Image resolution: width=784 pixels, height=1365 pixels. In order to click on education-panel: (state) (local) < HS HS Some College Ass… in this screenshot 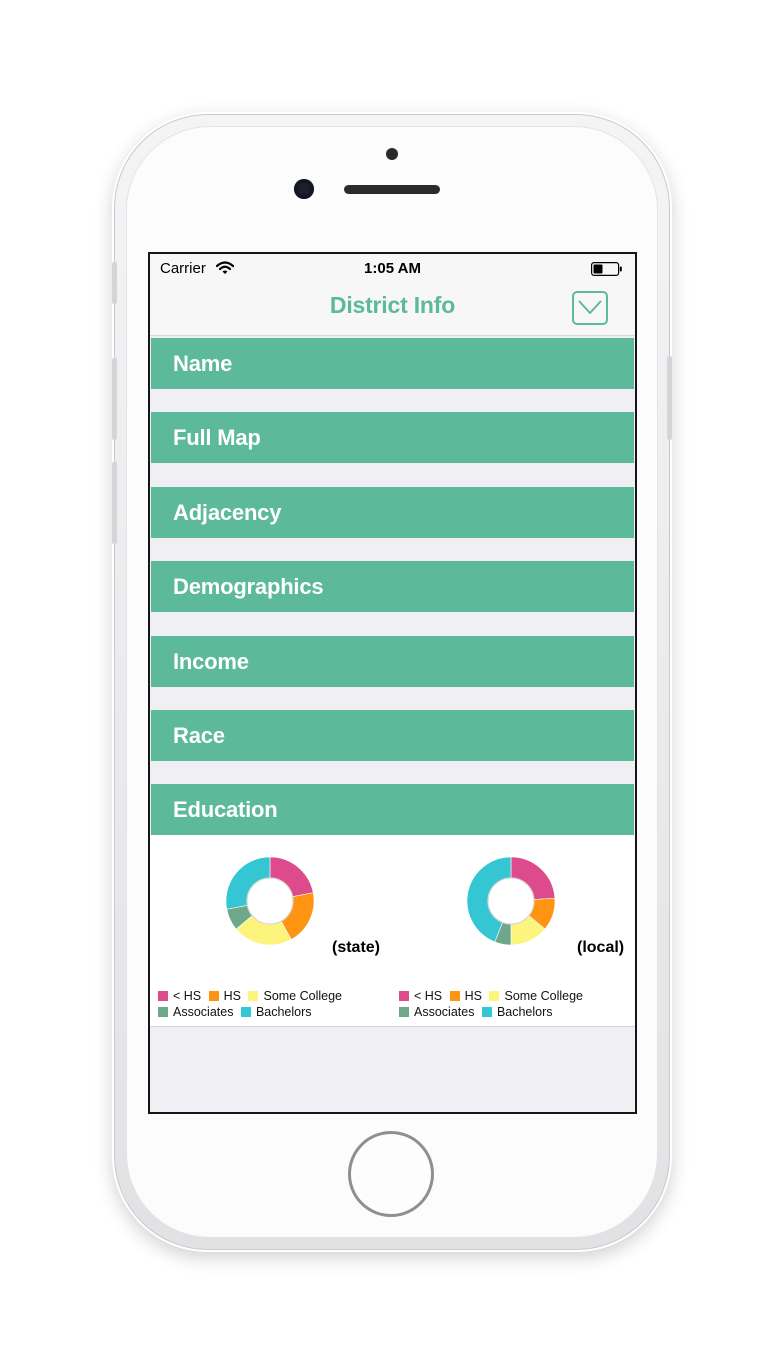, I will do `click(392, 931)`.